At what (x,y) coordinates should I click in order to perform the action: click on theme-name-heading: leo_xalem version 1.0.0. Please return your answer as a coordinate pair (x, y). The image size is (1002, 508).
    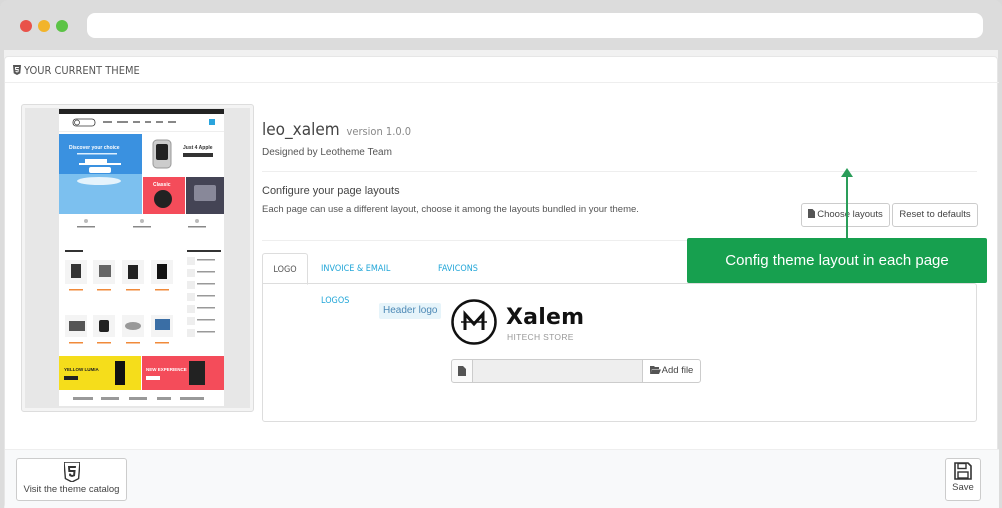
    Looking at the image, I should click on (336, 130).